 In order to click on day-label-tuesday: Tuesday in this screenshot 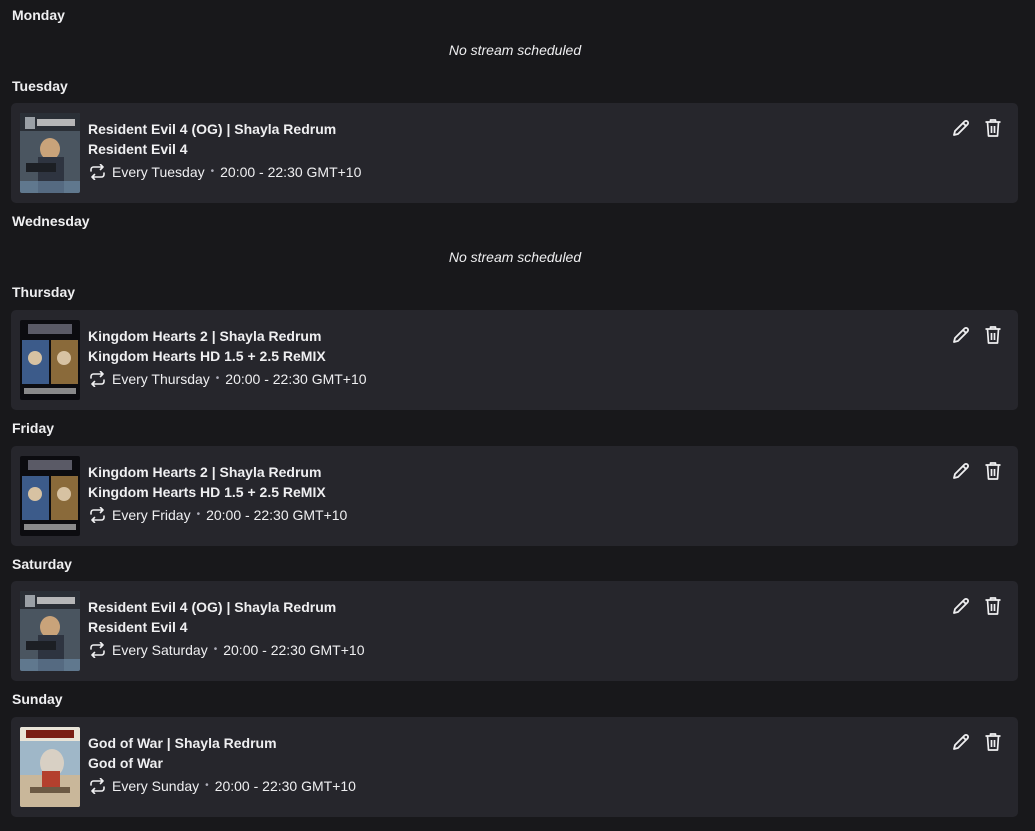, I will do `click(40, 86)`.